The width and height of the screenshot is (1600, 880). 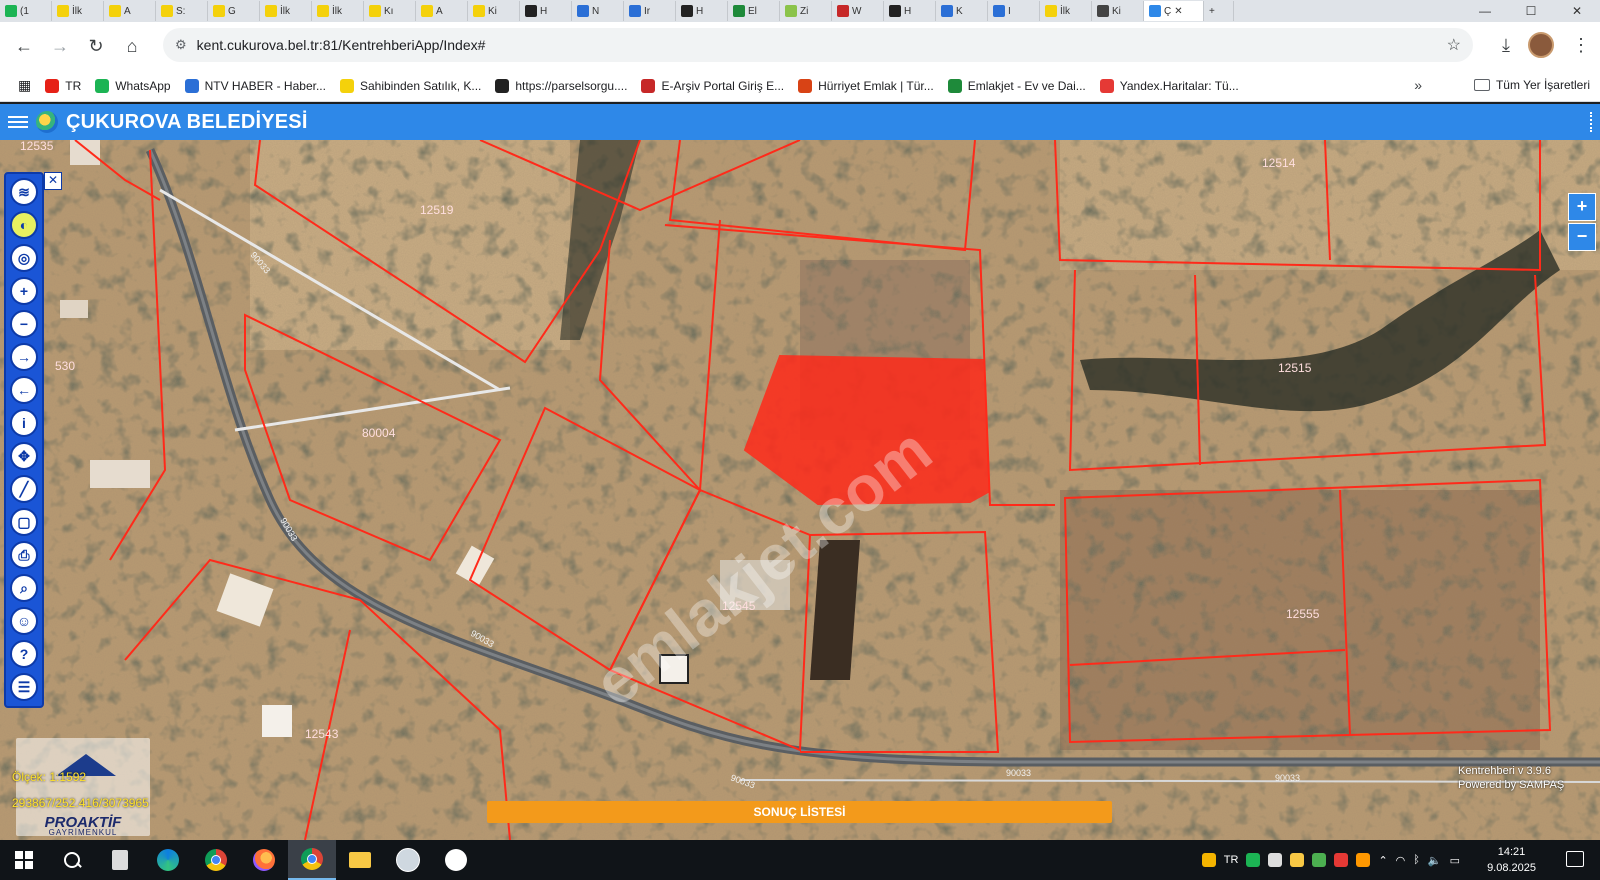 I want to click on help-icon: ?, so click(x=24, y=654).